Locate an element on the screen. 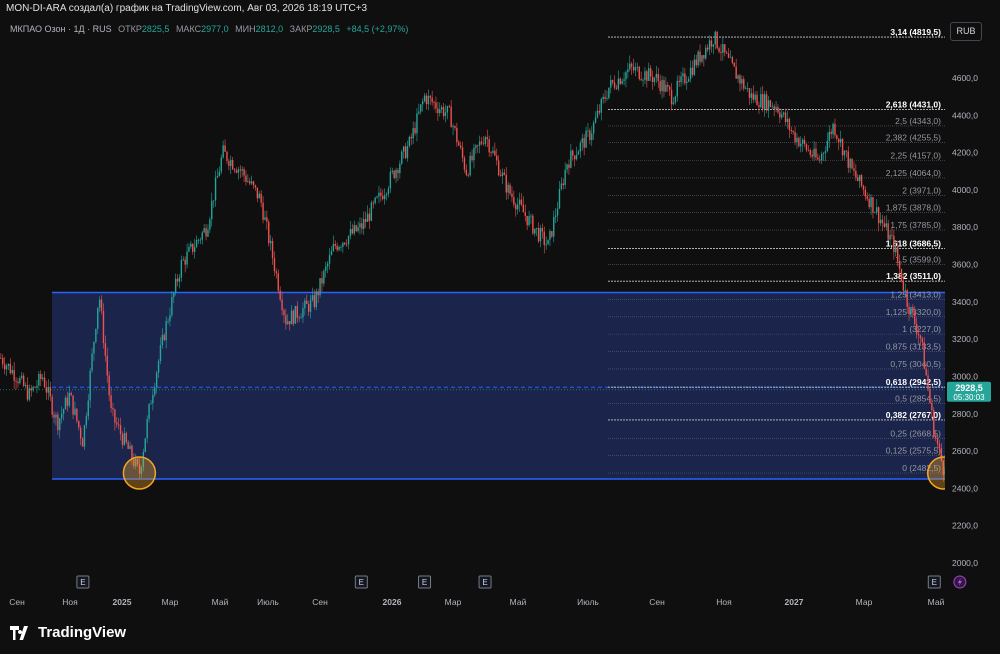  time-axis-label: 2026 is located at coordinates (392, 602).